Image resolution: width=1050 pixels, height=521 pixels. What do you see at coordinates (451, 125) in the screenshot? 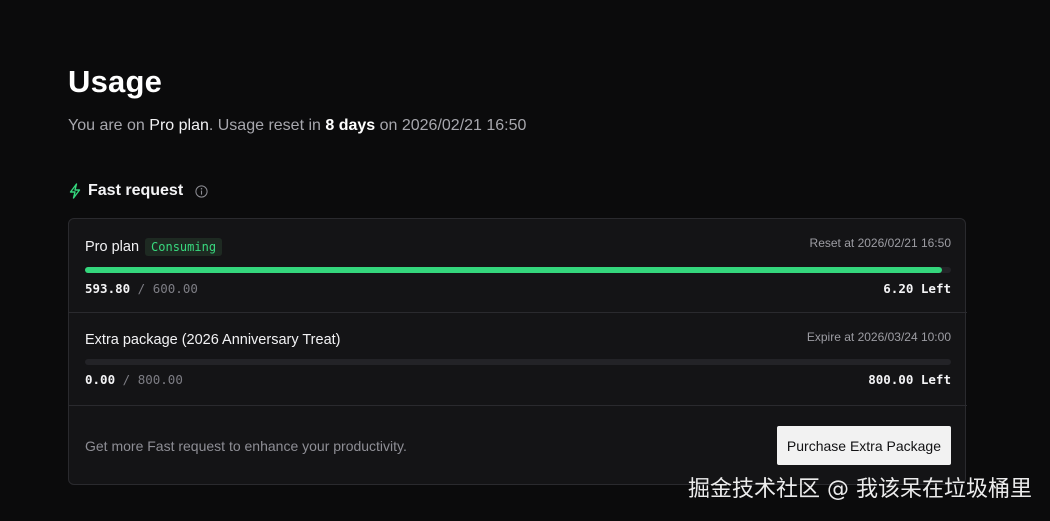
I see `summary-suffix: on 2026/02/21 16:50` at bounding box center [451, 125].